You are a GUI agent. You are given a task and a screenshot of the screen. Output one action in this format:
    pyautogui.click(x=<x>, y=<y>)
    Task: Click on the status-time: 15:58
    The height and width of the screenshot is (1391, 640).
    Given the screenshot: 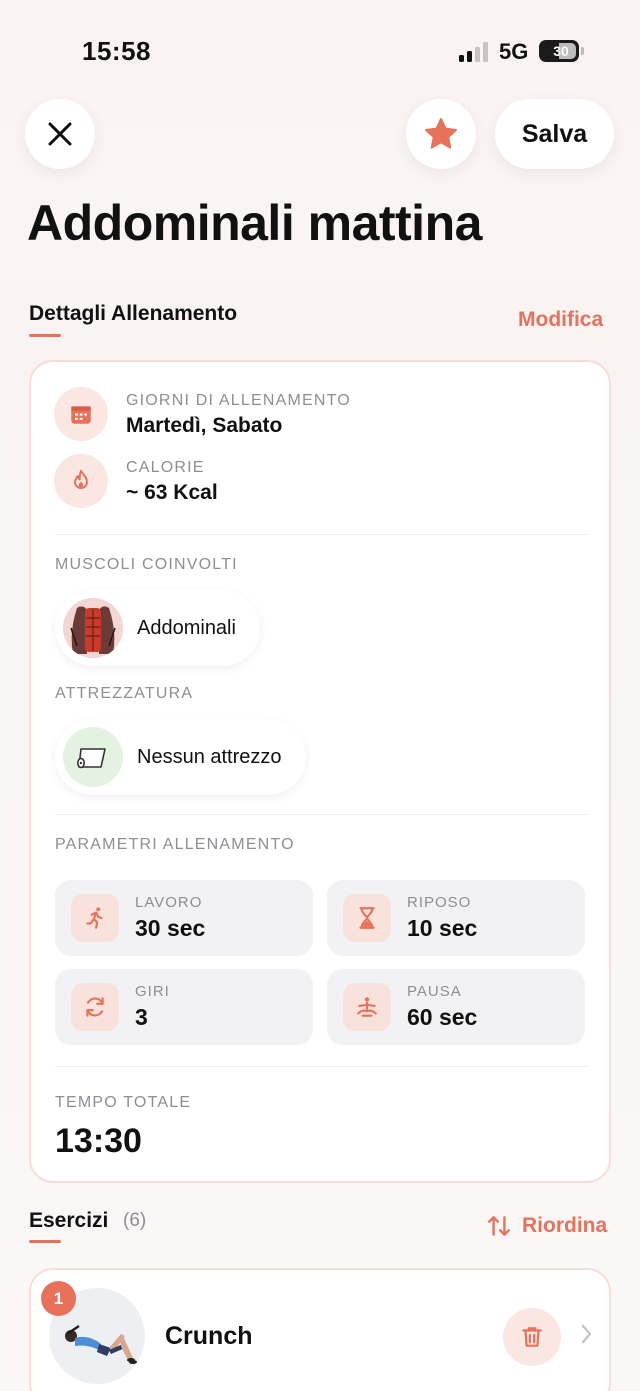 What is the action you would take?
    pyautogui.click(x=116, y=51)
    